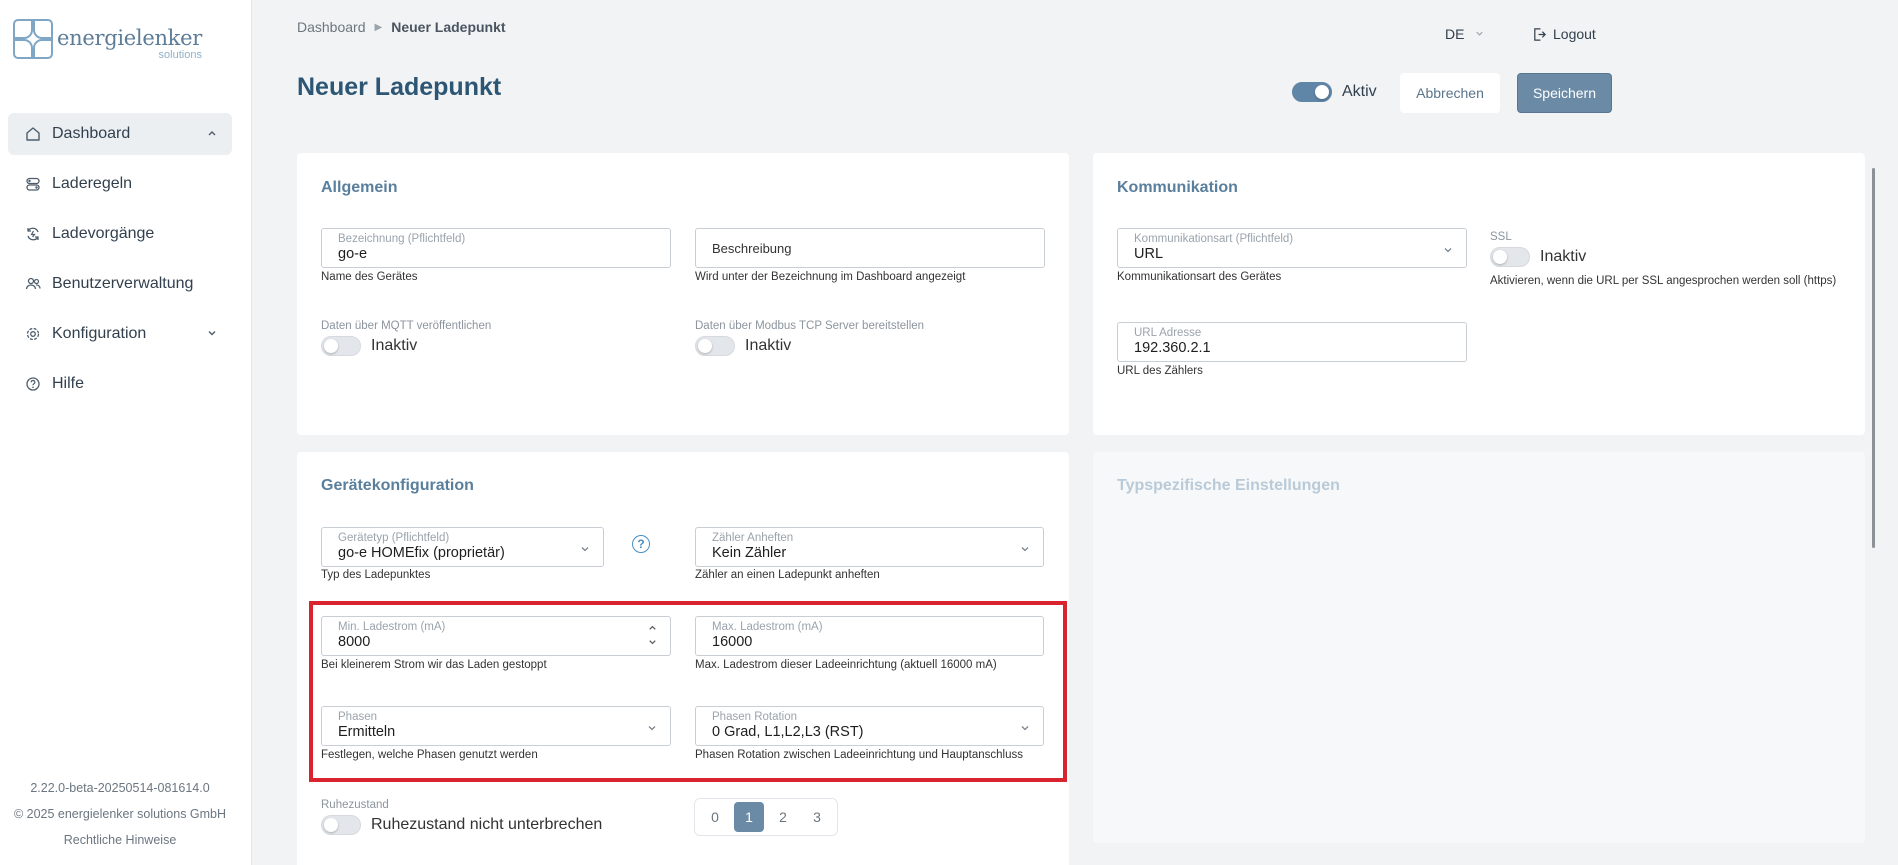 The image size is (1898, 865). What do you see at coordinates (766, 817) in the screenshot?
I see `phase-segment-control: 0 1 2 3` at bounding box center [766, 817].